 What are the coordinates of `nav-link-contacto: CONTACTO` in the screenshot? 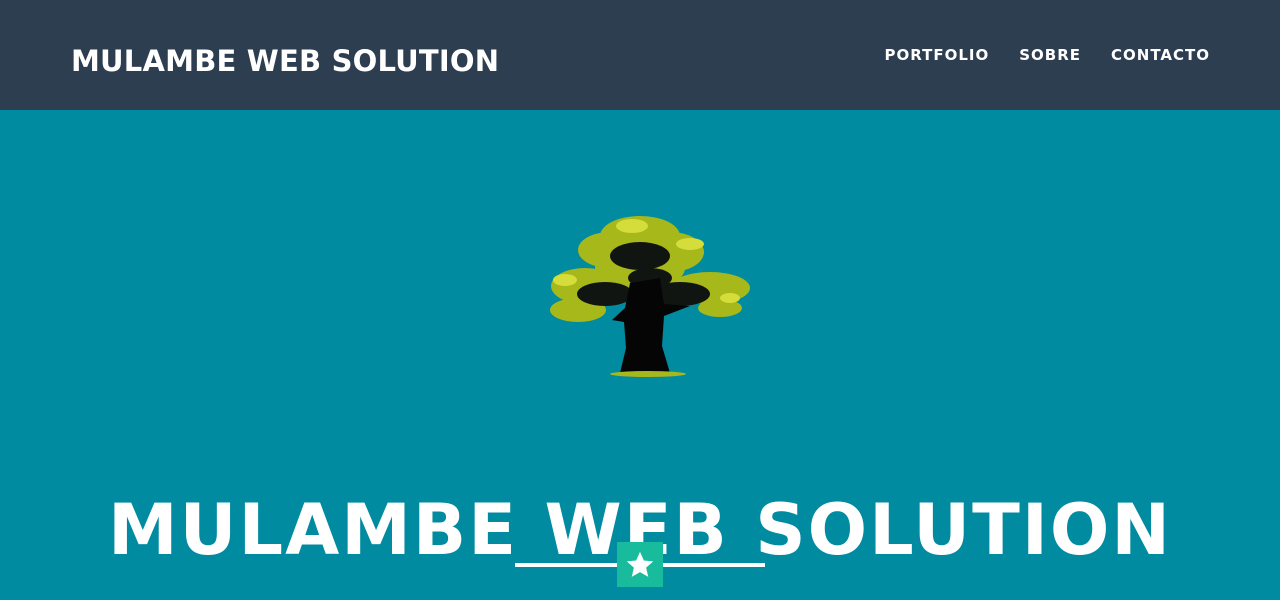 It's located at (1160, 55).